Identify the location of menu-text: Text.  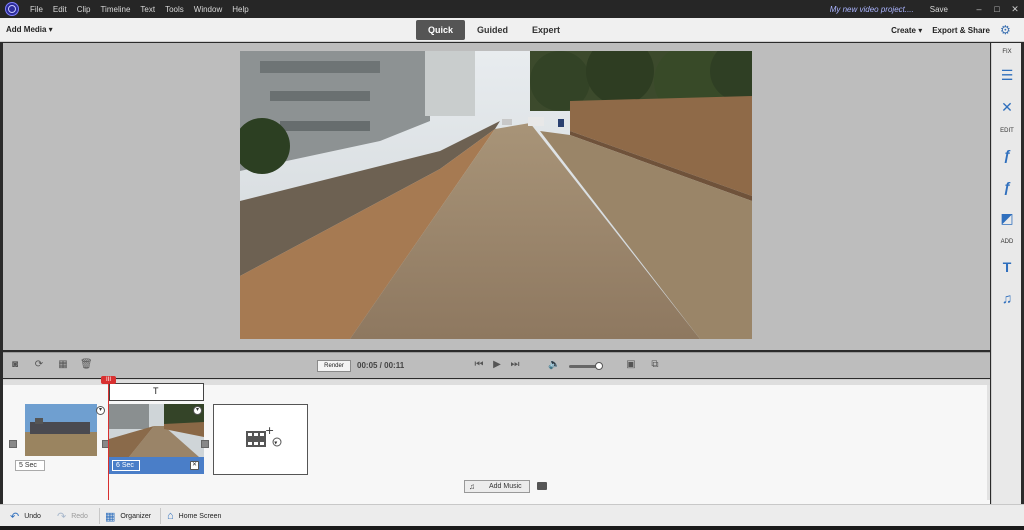
(147, 9).